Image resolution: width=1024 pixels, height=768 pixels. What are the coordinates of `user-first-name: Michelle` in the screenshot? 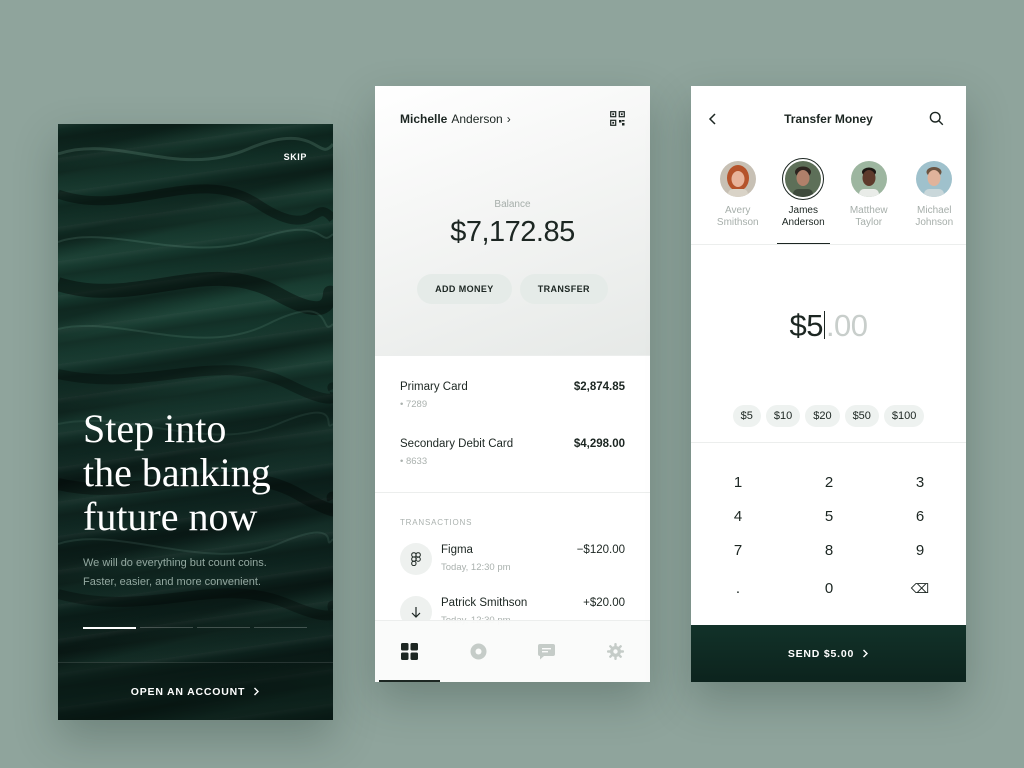 It's located at (424, 119).